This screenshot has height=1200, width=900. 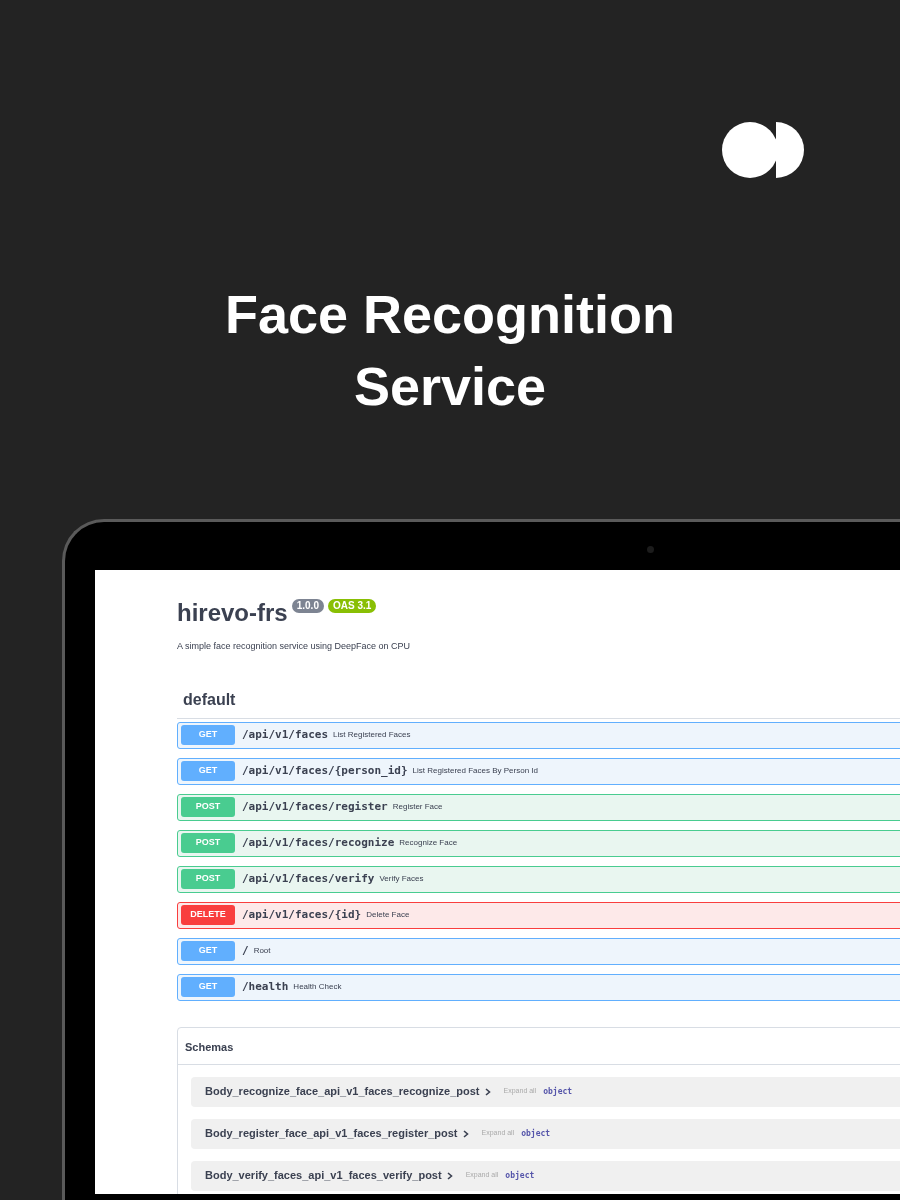 I want to click on section-title: default, so click(x=209, y=699).